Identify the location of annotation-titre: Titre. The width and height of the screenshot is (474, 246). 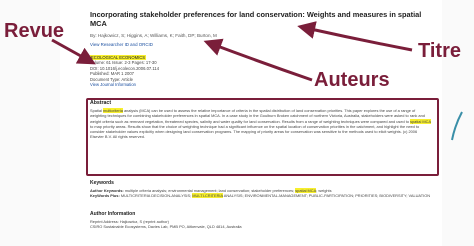
(439, 51).